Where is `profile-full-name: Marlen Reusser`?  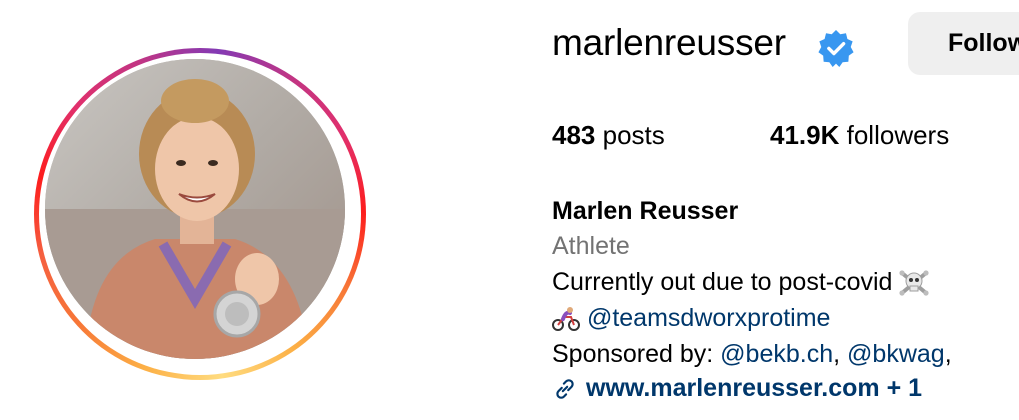 profile-full-name: Marlen Reusser is located at coordinates (645, 211).